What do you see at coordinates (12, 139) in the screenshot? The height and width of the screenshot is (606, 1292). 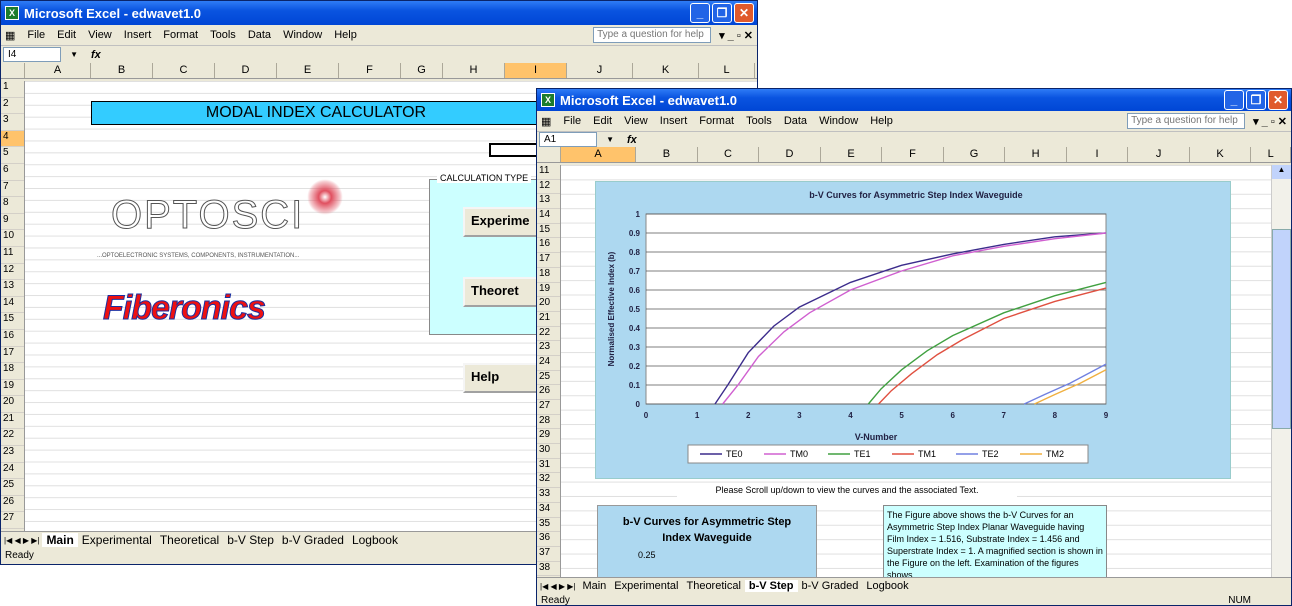 I see `row-header: 4` at bounding box center [12, 139].